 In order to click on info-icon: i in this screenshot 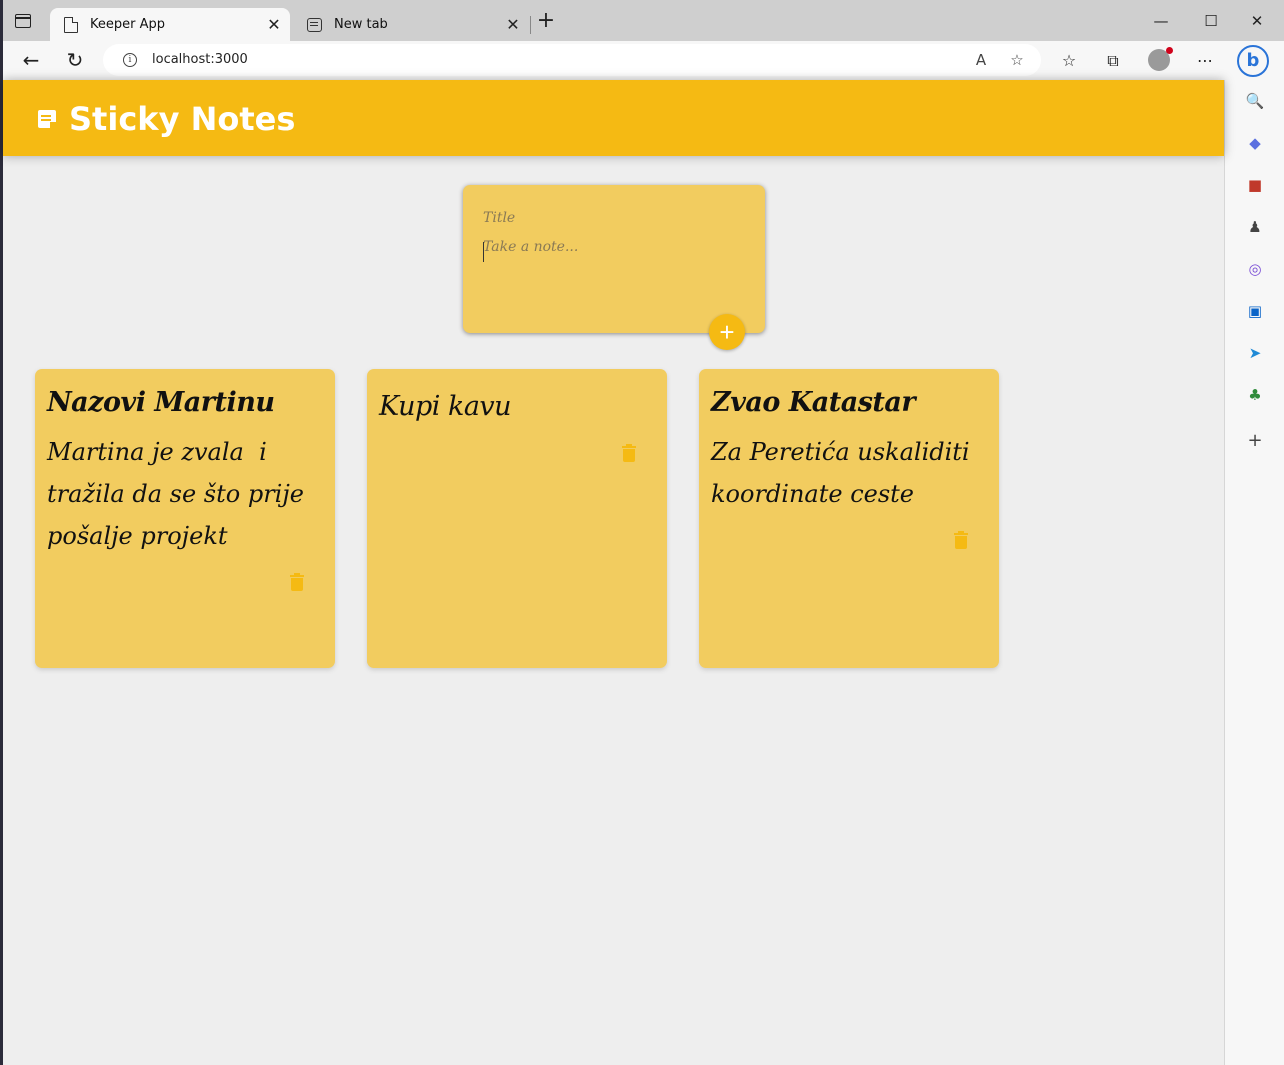, I will do `click(130, 60)`.